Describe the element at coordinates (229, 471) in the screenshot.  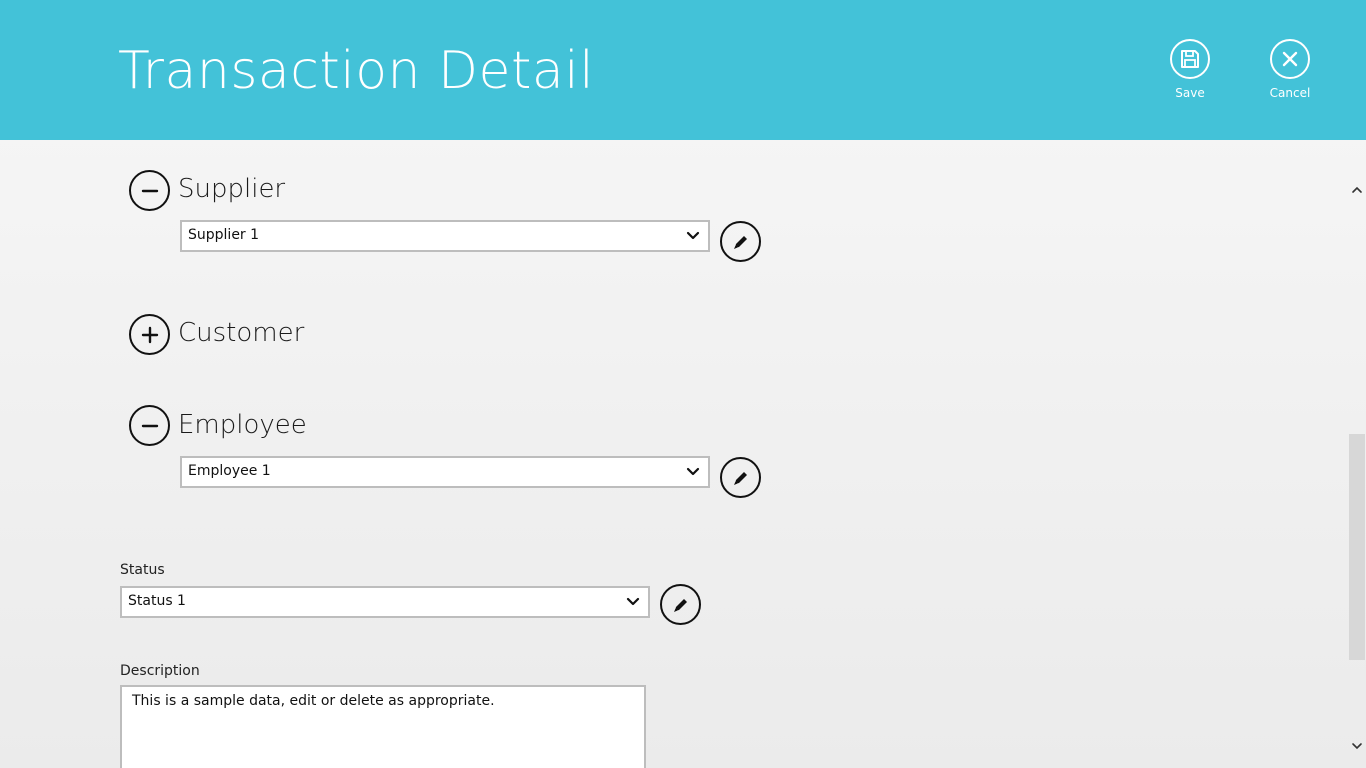
I see `employee-select-value: Employee 1` at that location.